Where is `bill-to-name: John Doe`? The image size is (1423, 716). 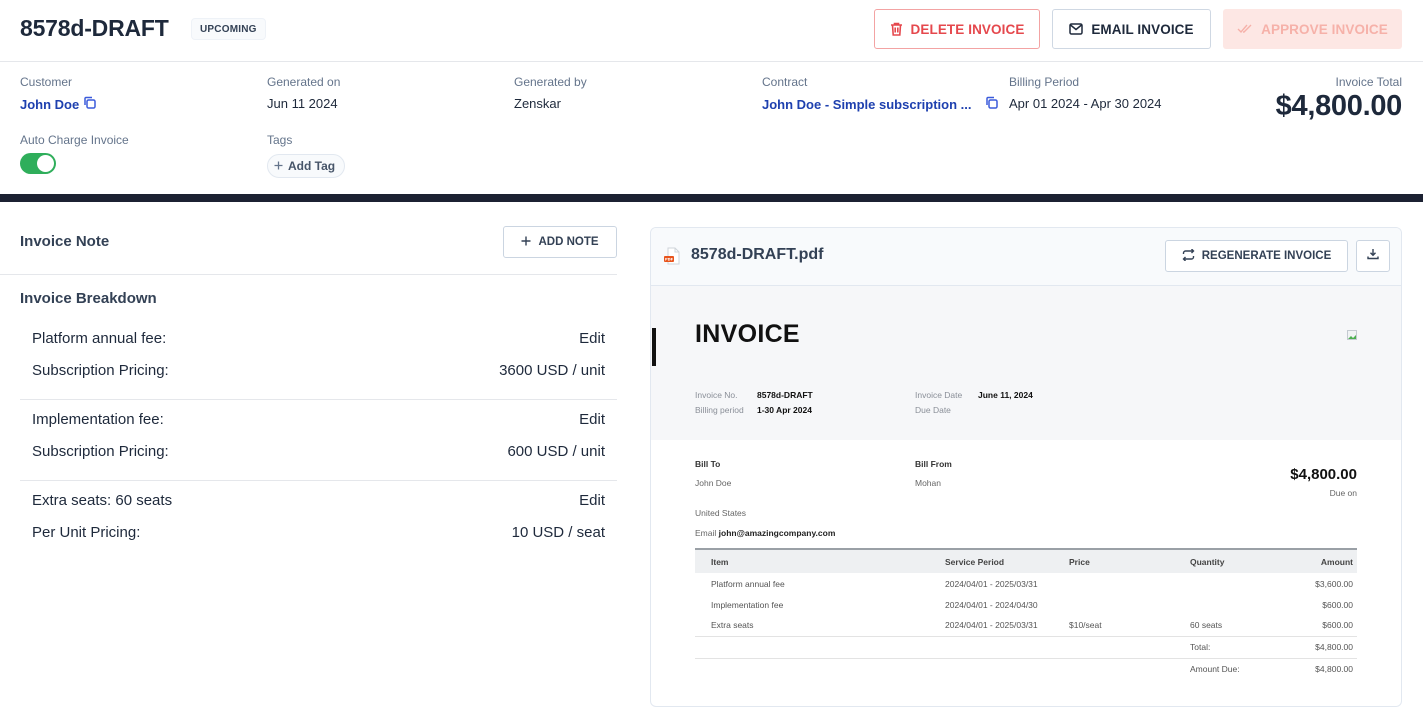
bill-to-name: John Doe is located at coordinates (713, 483).